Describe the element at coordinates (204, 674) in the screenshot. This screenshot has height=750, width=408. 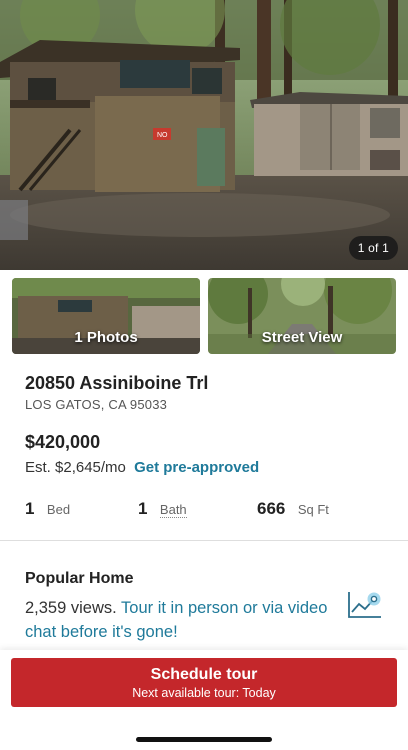
I see `schedule-tour-label: Schedule tour` at that location.